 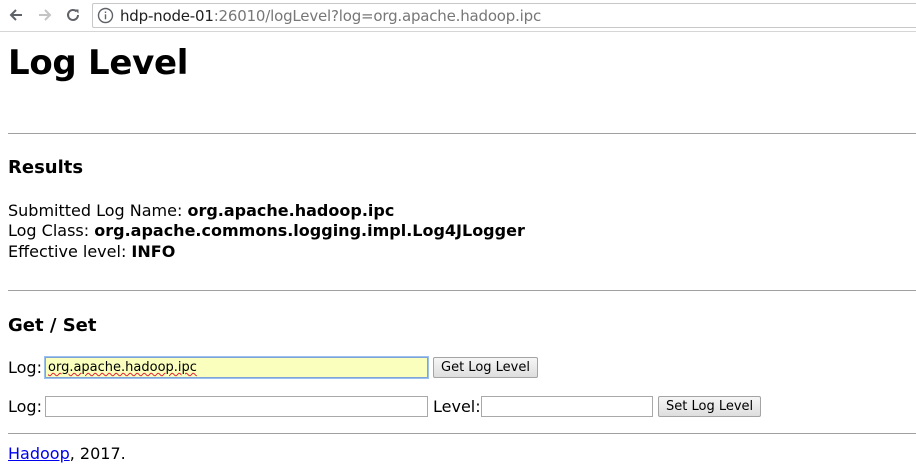 I want to click on arrow-left-icon, so click(x=15, y=15).